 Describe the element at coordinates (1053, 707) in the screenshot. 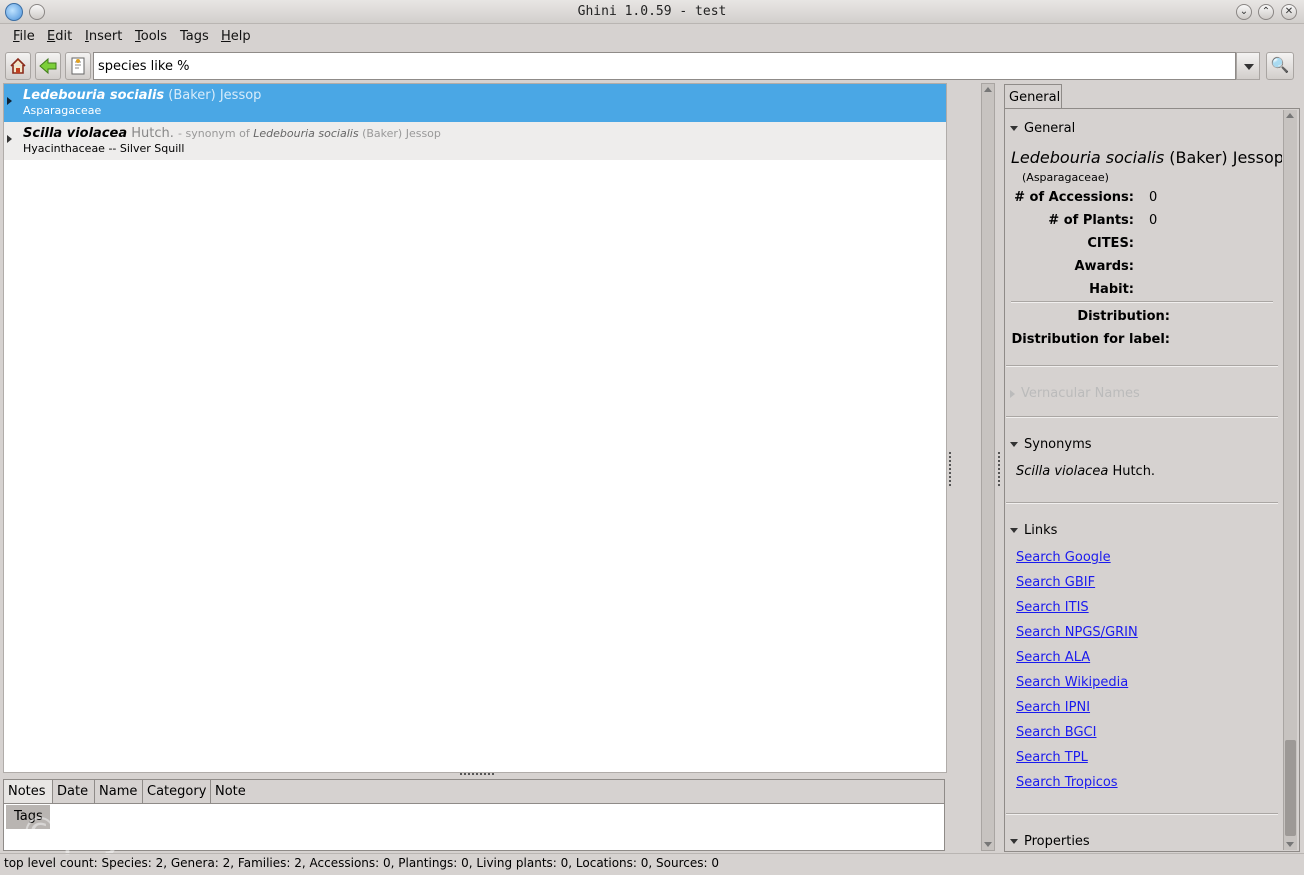

I see `link-search-ipni: Search IPNI` at that location.